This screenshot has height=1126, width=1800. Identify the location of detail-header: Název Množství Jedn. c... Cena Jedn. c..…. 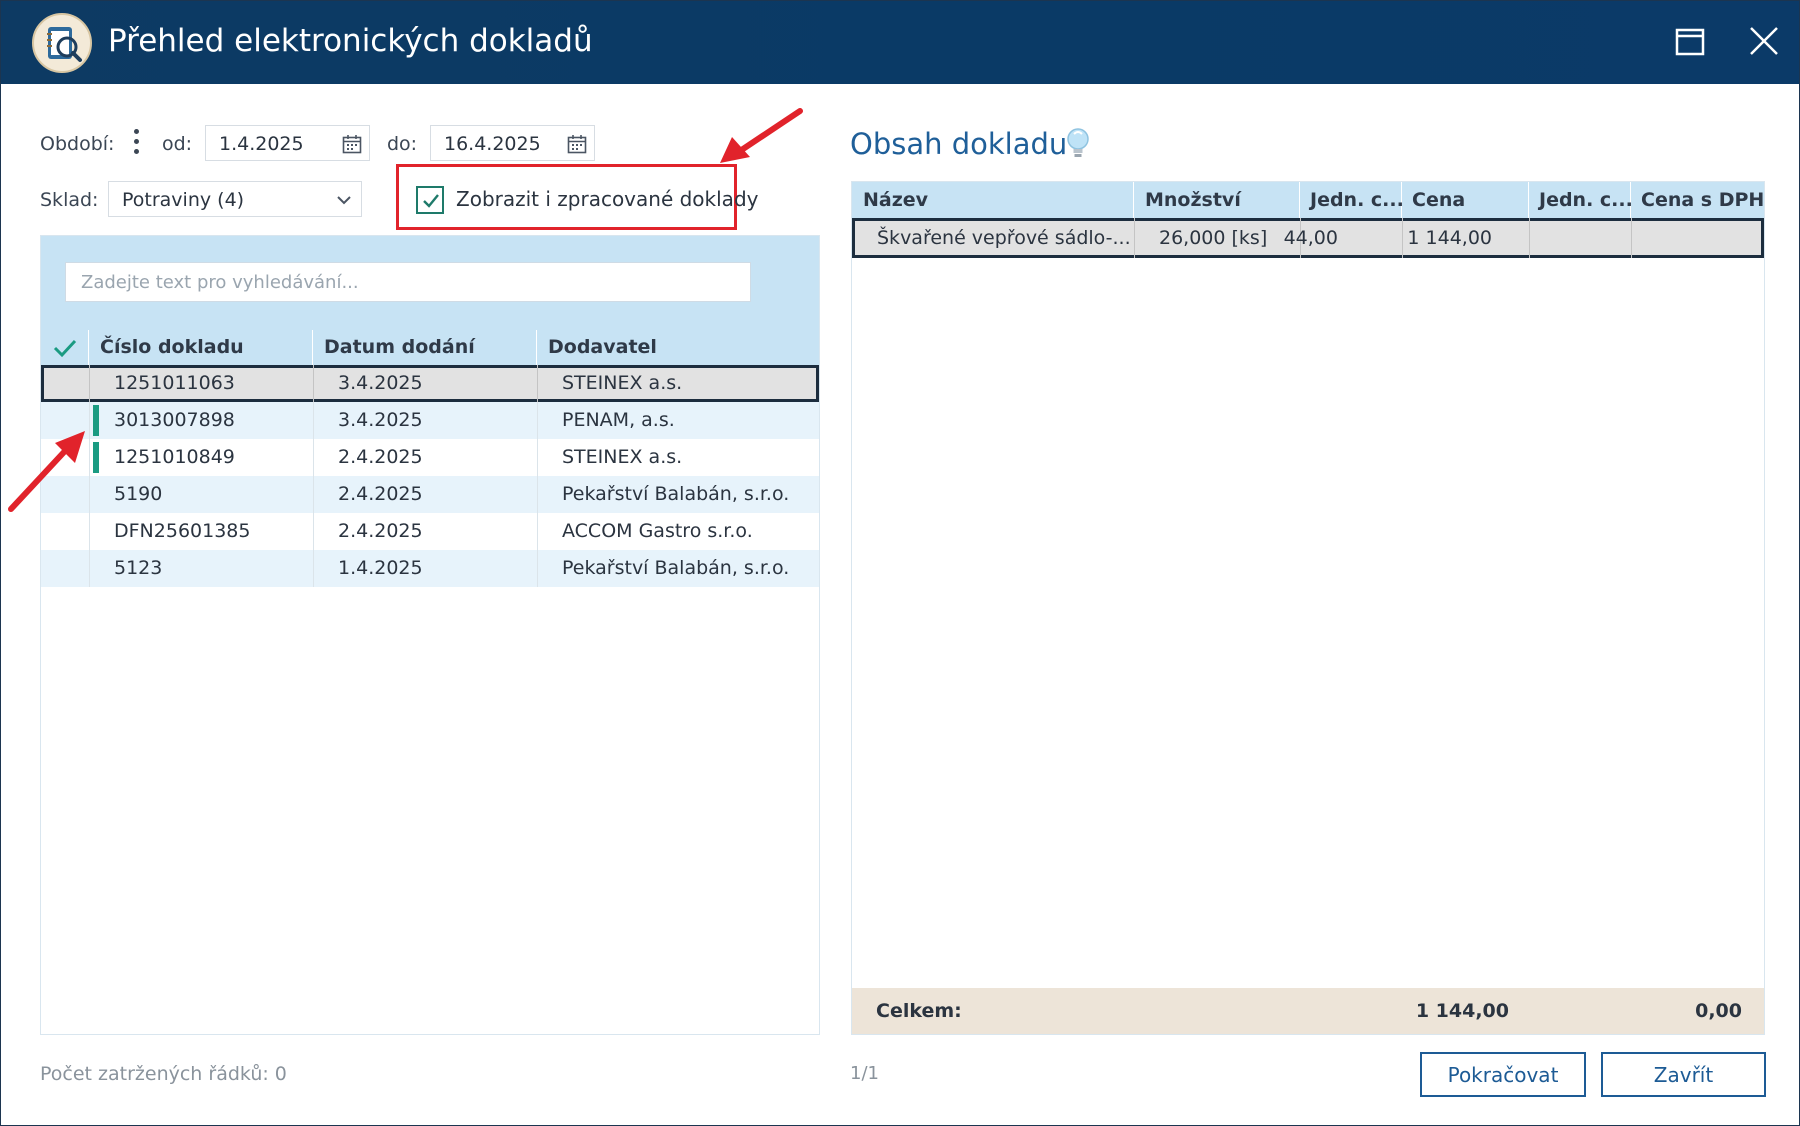
(1308, 200).